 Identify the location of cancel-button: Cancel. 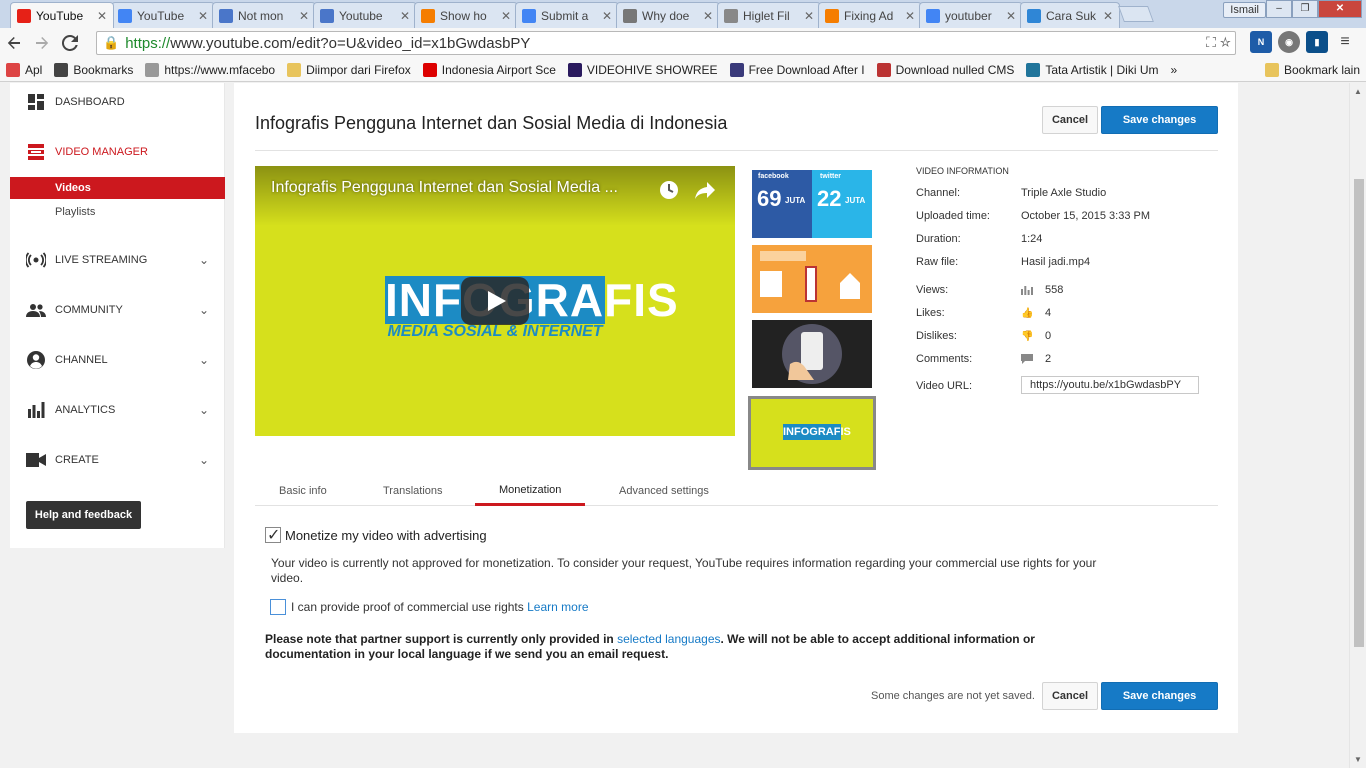
(1070, 120).